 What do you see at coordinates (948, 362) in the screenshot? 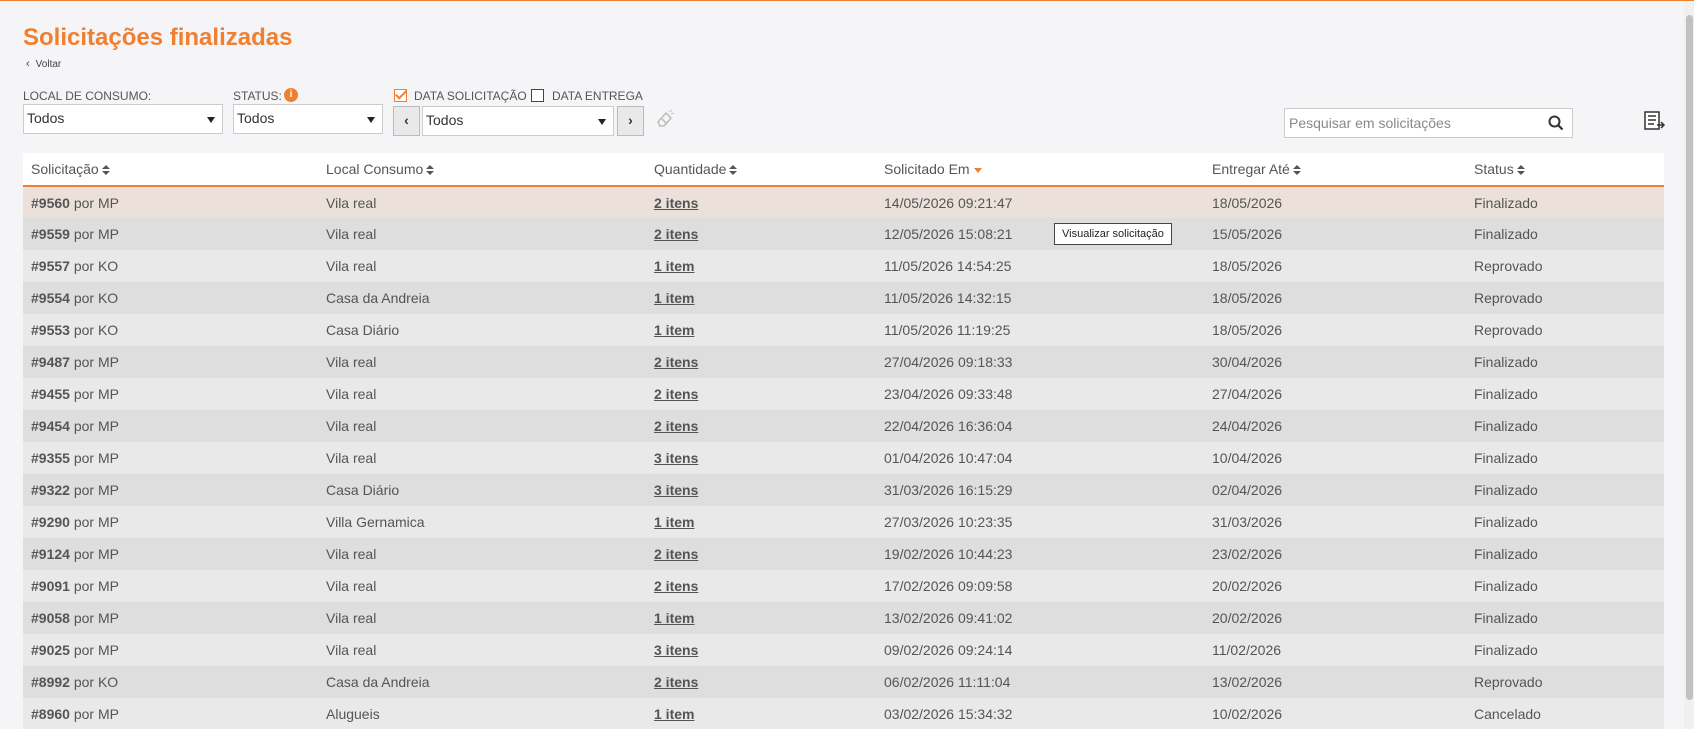
I see `cell-solicitado-em: 27/04/2026 09:18:33` at bounding box center [948, 362].